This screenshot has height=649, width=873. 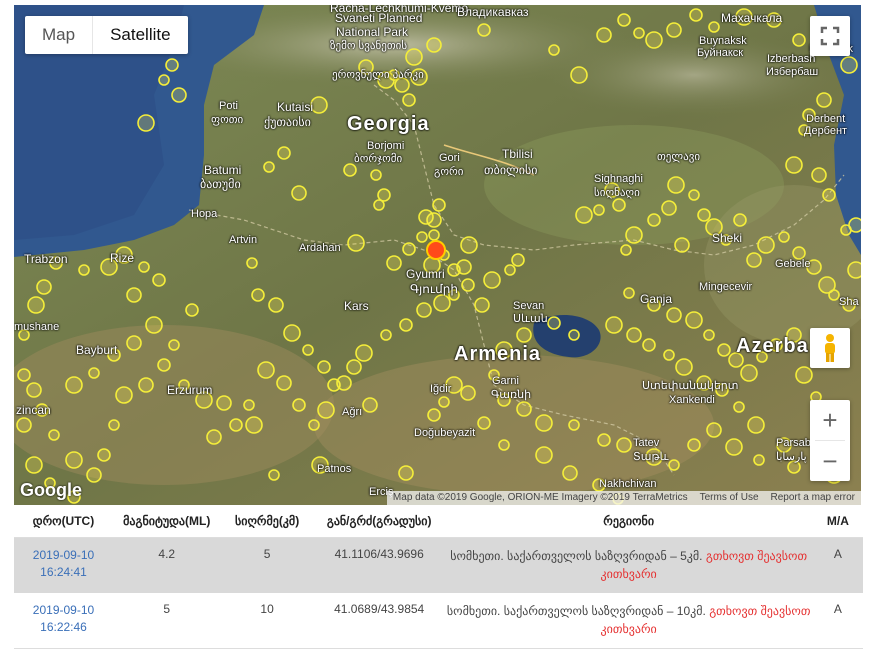 What do you see at coordinates (436, 250) in the screenshot?
I see `epicenter-marker` at bounding box center [436, 250].